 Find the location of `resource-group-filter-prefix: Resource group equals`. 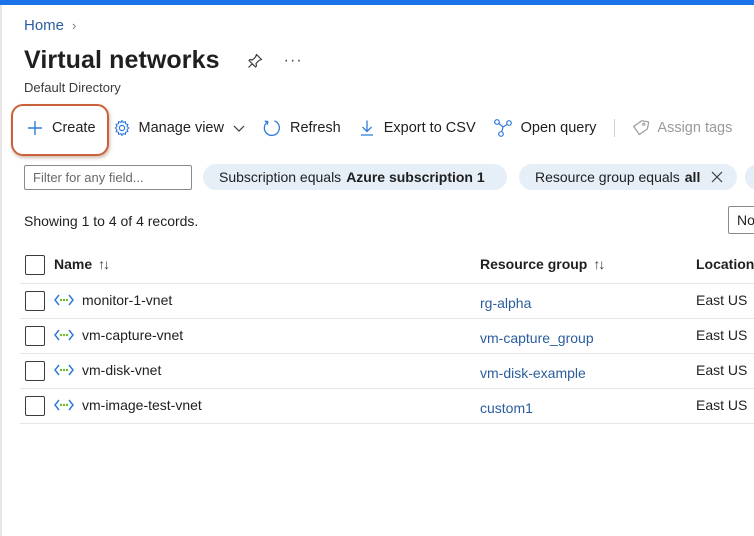

resource-group-filter-prefix: Resource group equals is located at coordinates (607, 177).